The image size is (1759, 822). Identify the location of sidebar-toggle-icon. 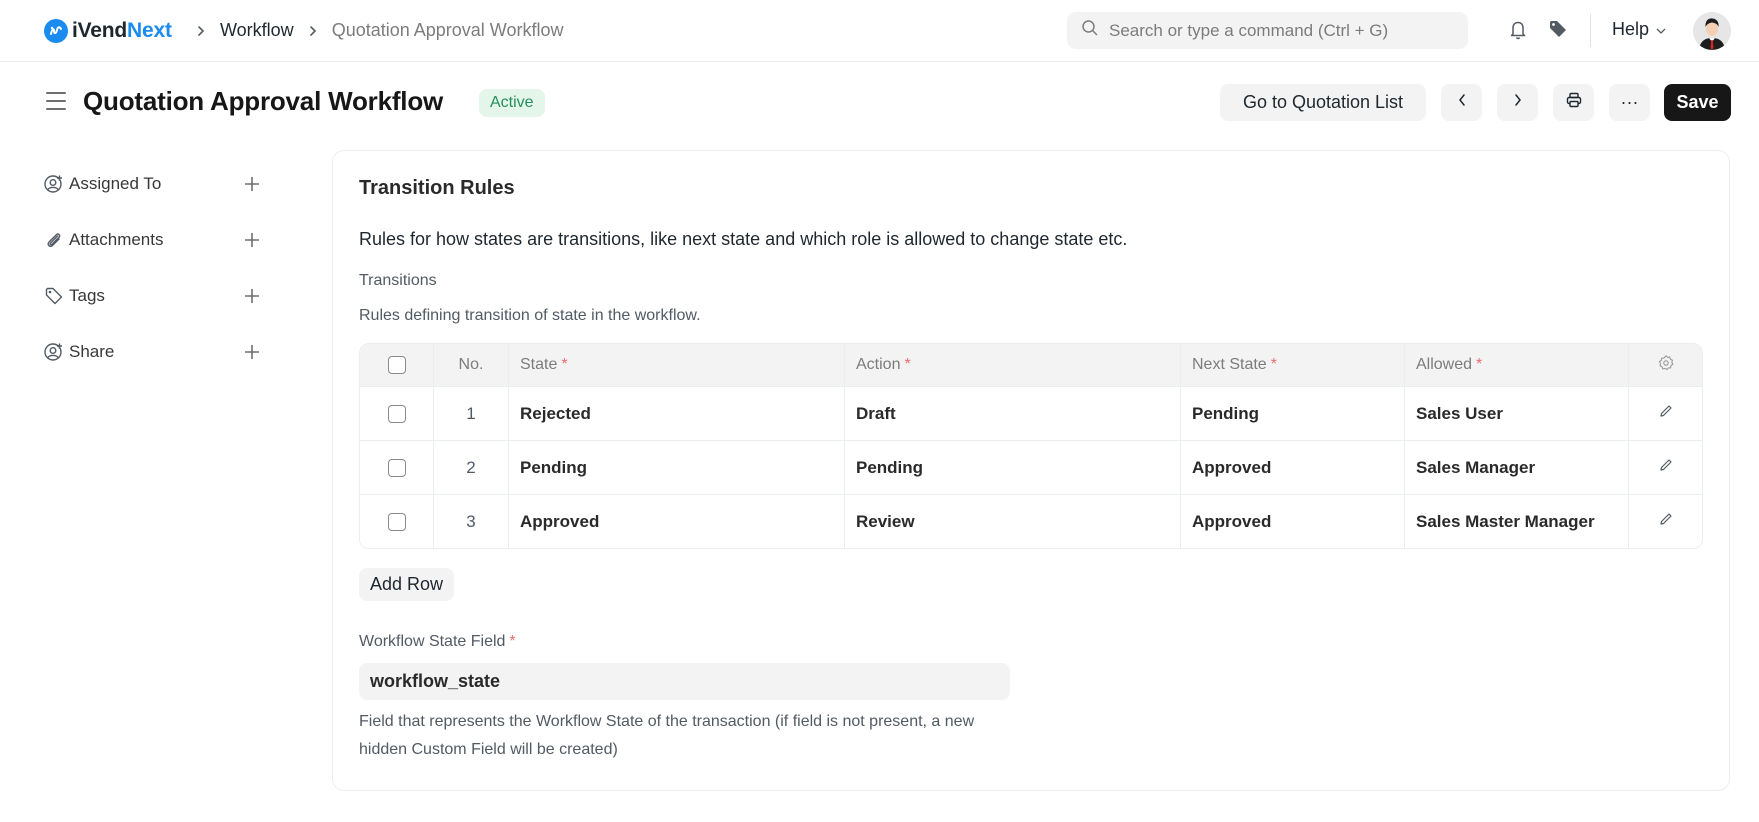
(56, 104).